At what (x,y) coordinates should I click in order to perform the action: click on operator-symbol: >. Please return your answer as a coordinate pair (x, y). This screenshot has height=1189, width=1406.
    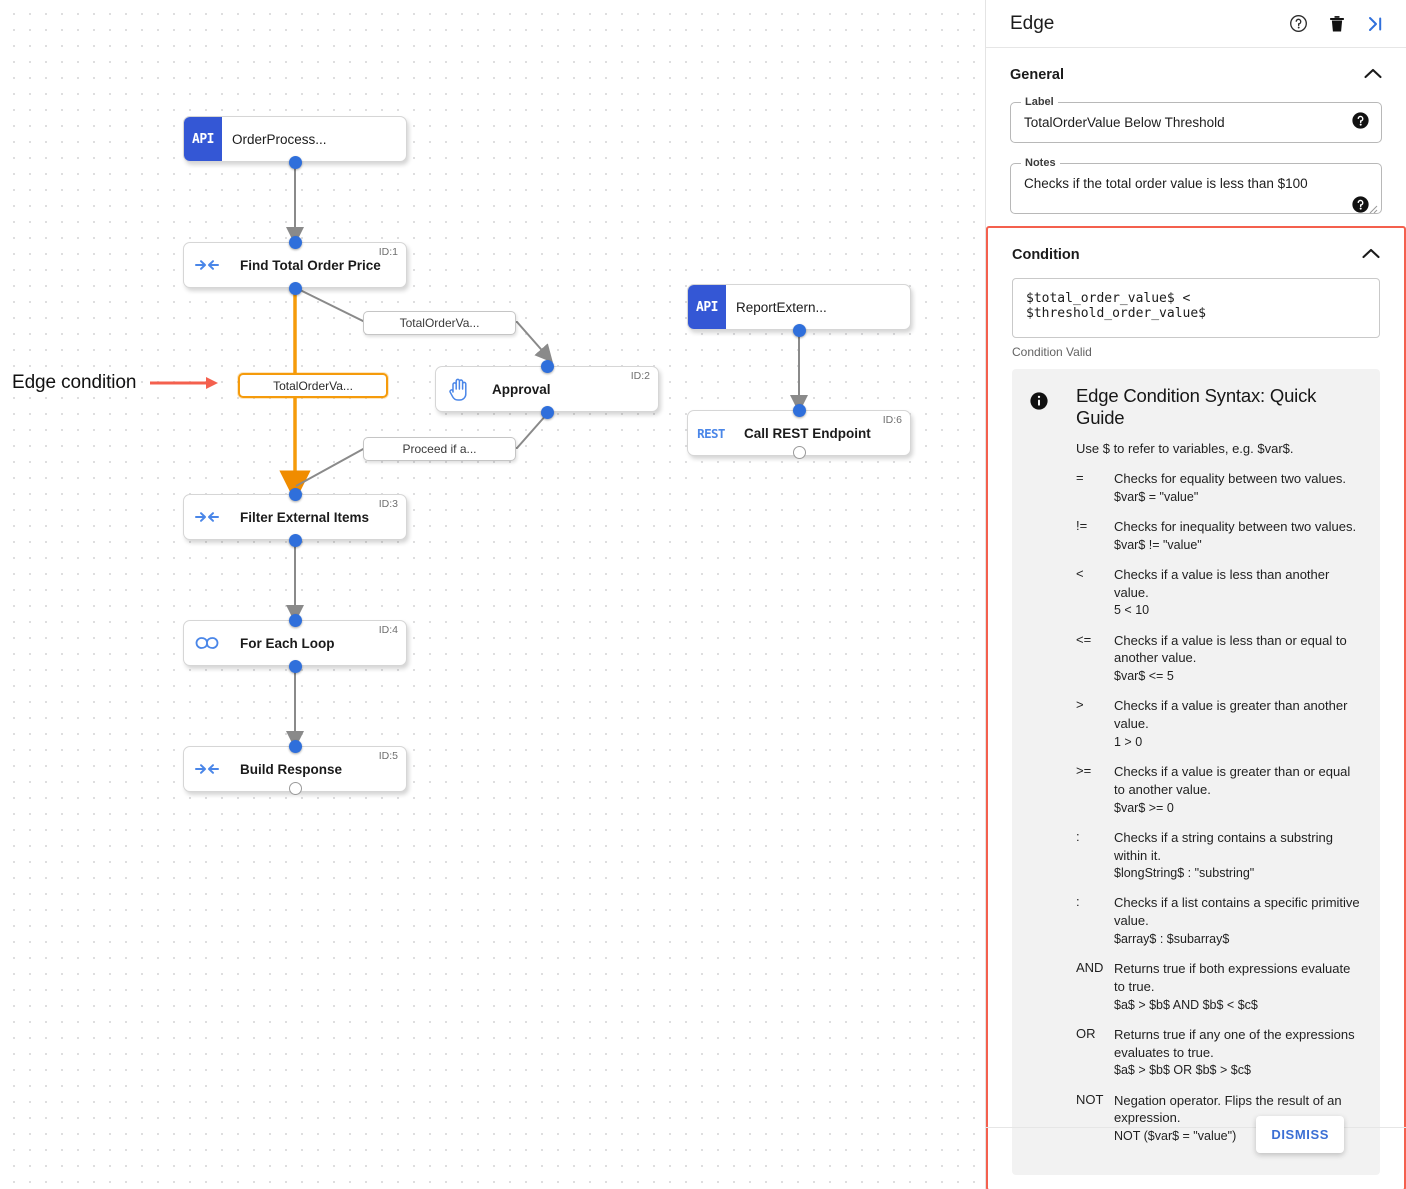
    Looking at the image, I should click on (1080, 705).